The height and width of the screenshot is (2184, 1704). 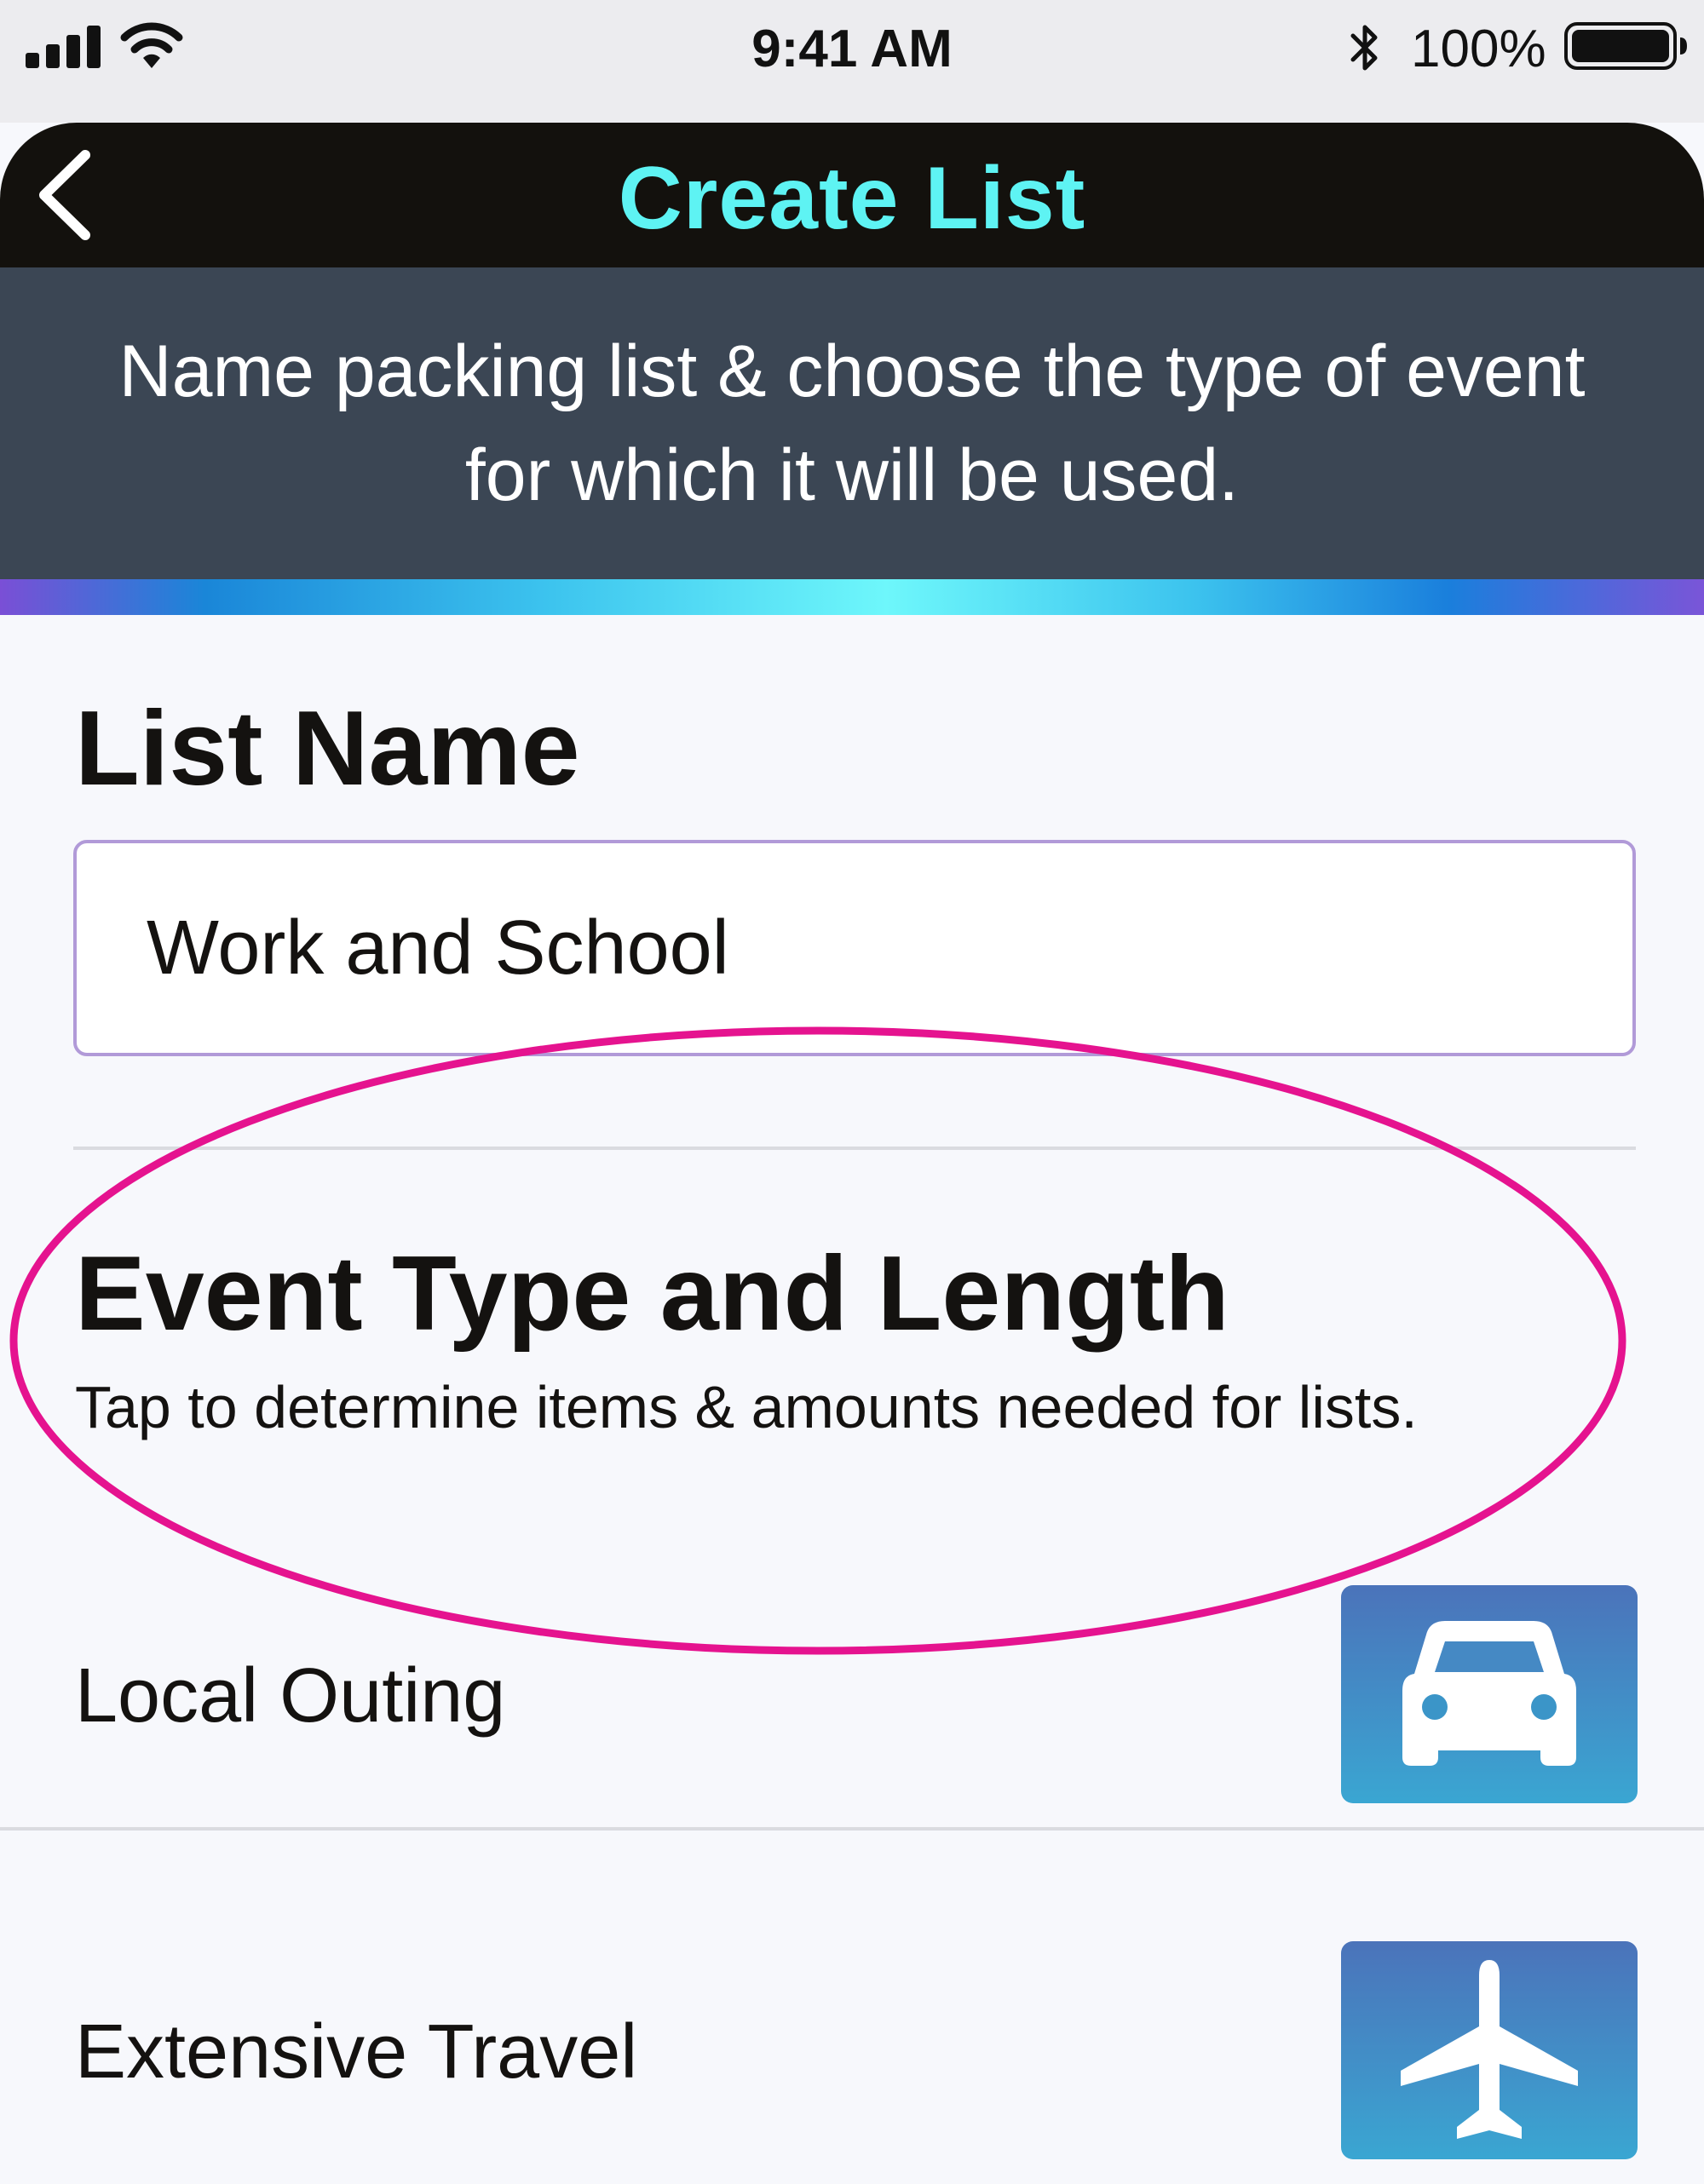 What do you see at coordinates (852, 597) in the screenshot?
I see `gradient-divider` at bounding box center [852, 597].